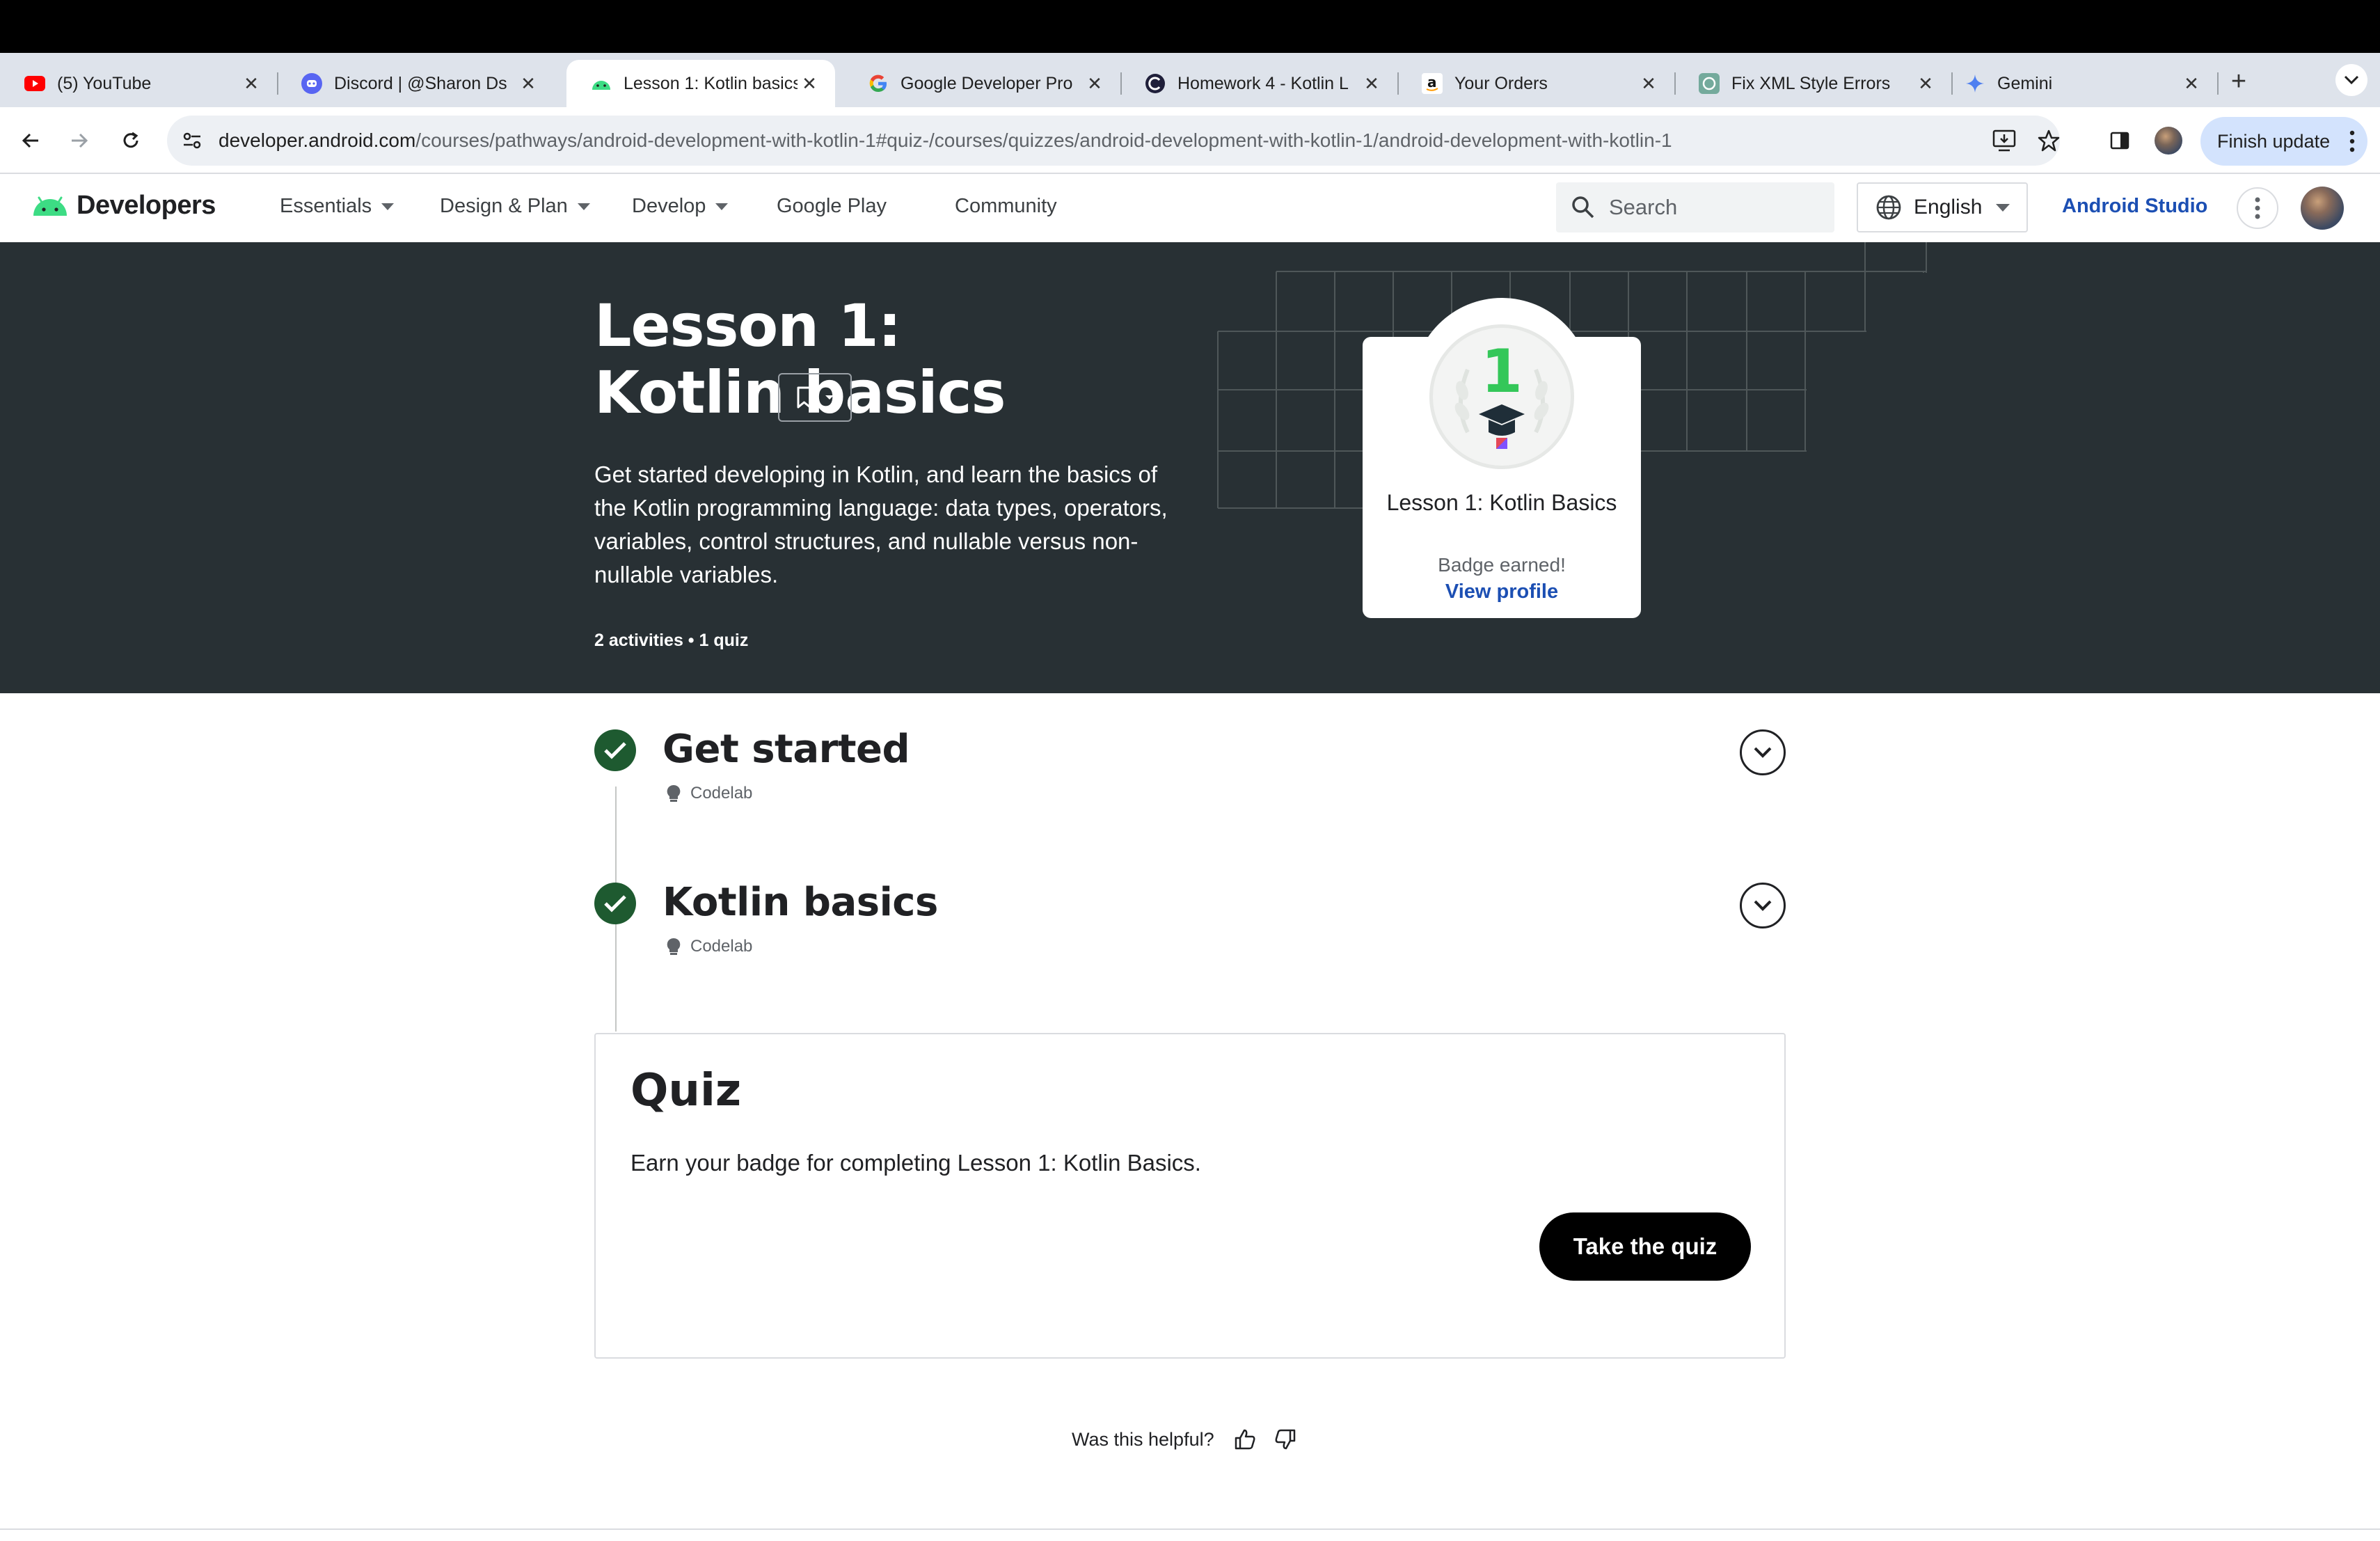 Image resolution: width=2380 pixels, height=1541 pixels. I want to click on star-bookmark-icon, so click(2049, 141).